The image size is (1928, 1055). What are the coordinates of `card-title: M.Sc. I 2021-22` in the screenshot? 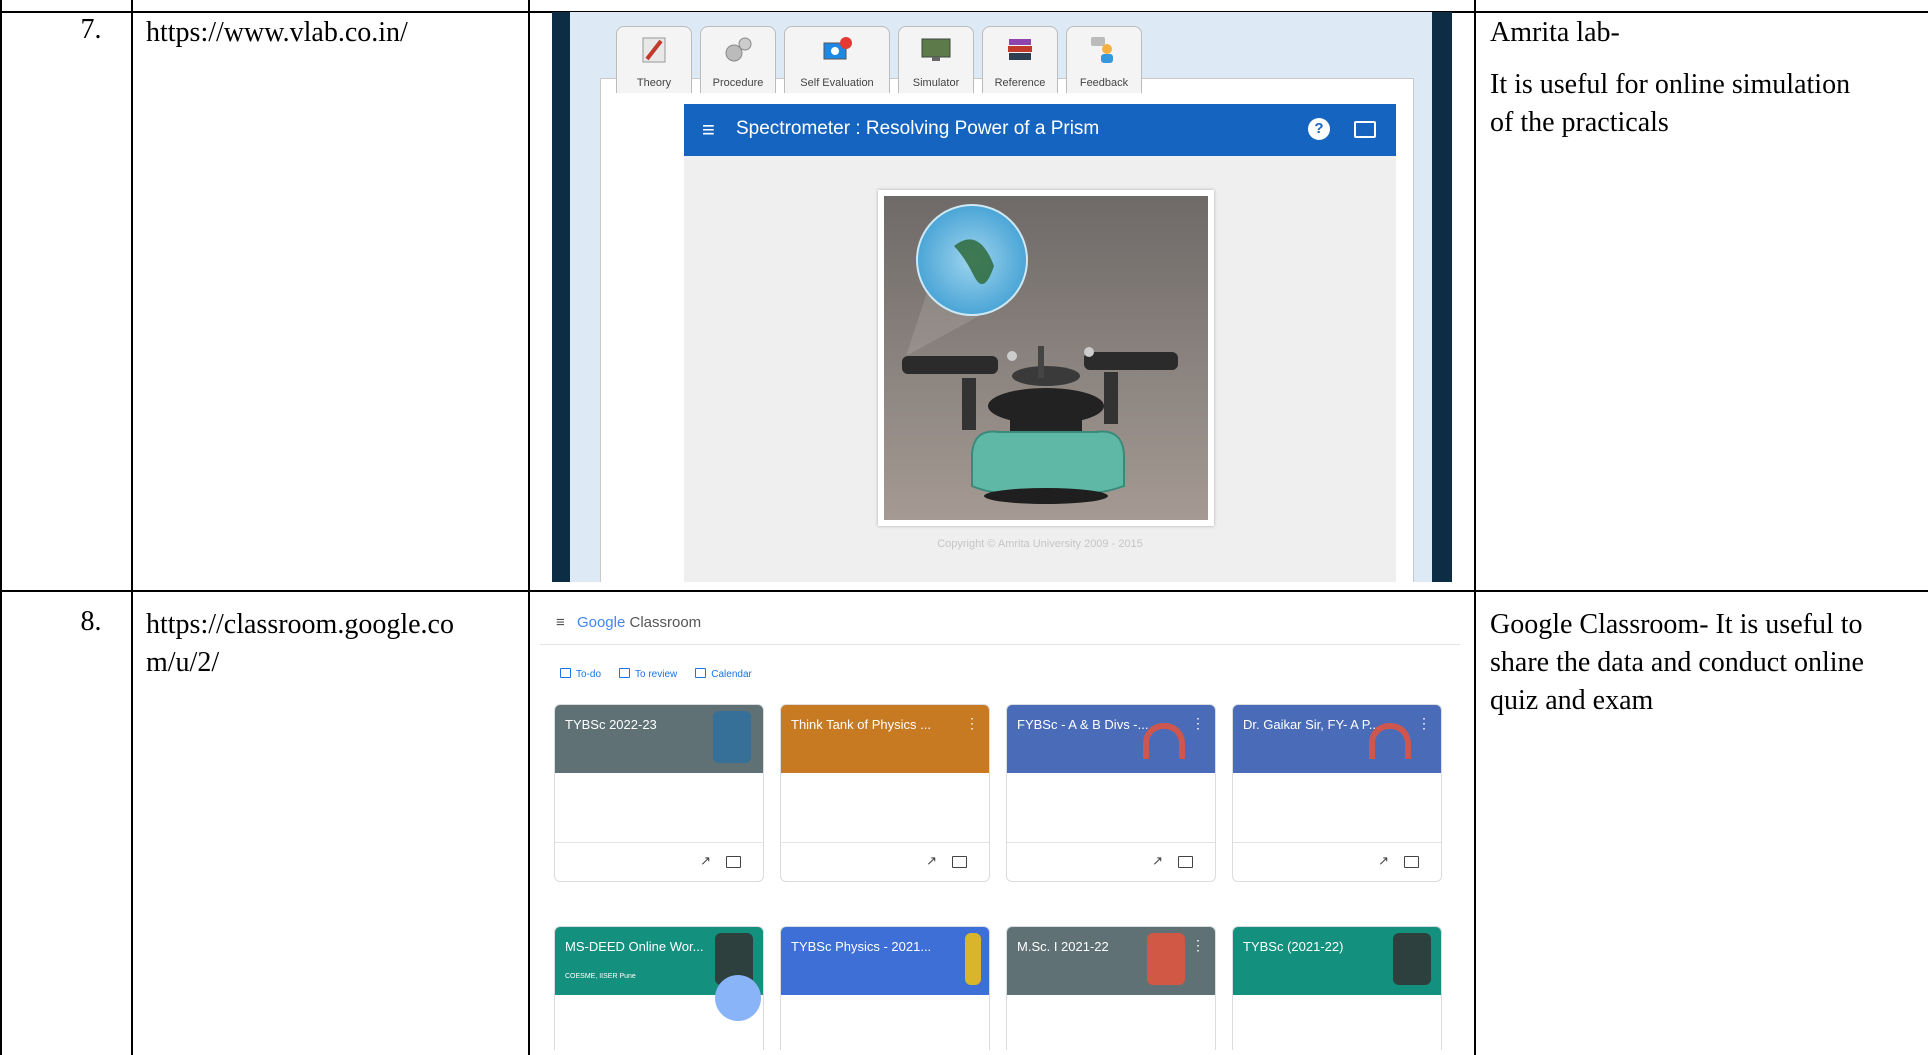 It's located at (1063, 946).